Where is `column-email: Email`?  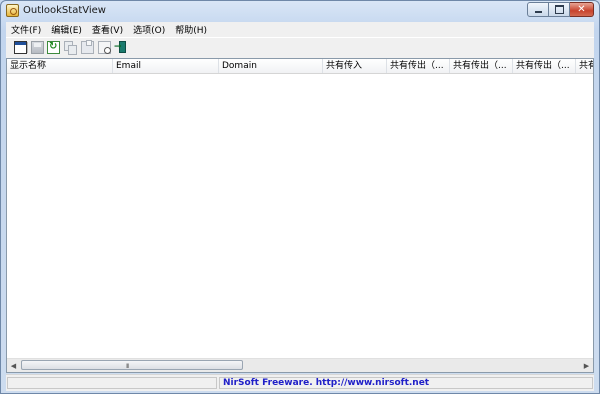
column-email: Email is located at coordinates (166, 66).